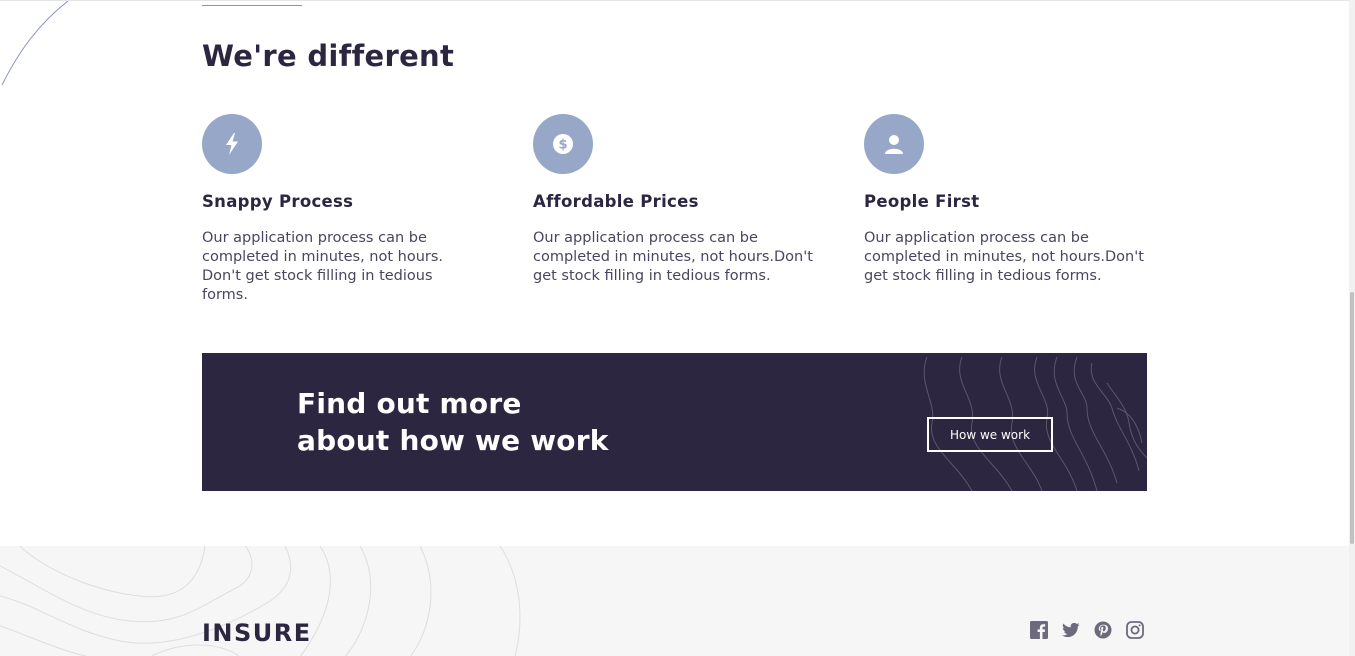 The width and height of the screenshot is (1355, 656). Describe the element at coordinates (35, 43) in the screenshot. I see `decorative-curve` at that location.